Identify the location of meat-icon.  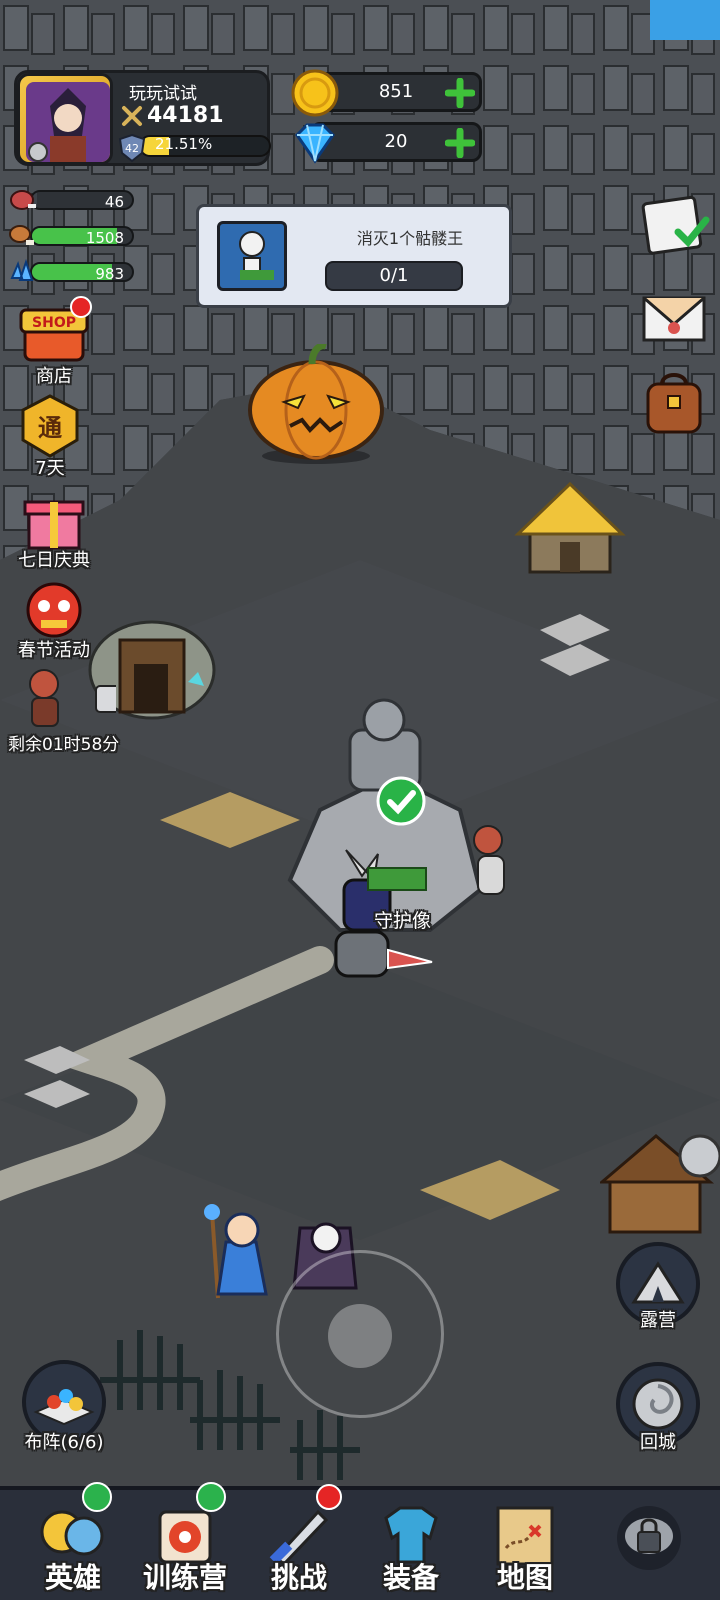
(23, 200).